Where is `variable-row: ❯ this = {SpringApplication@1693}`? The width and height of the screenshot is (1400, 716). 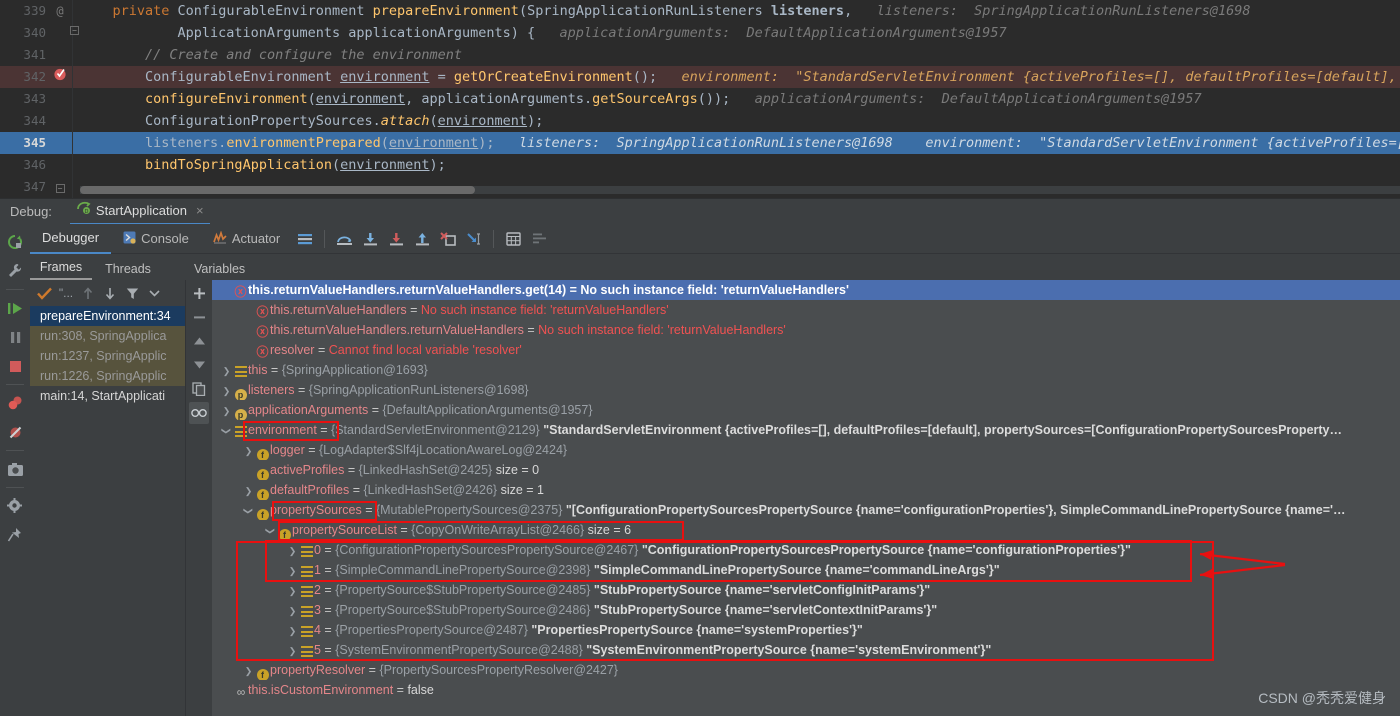
variable-row: ❯ this = {SpringApplication@1693} is located at coordinates (806, 370).